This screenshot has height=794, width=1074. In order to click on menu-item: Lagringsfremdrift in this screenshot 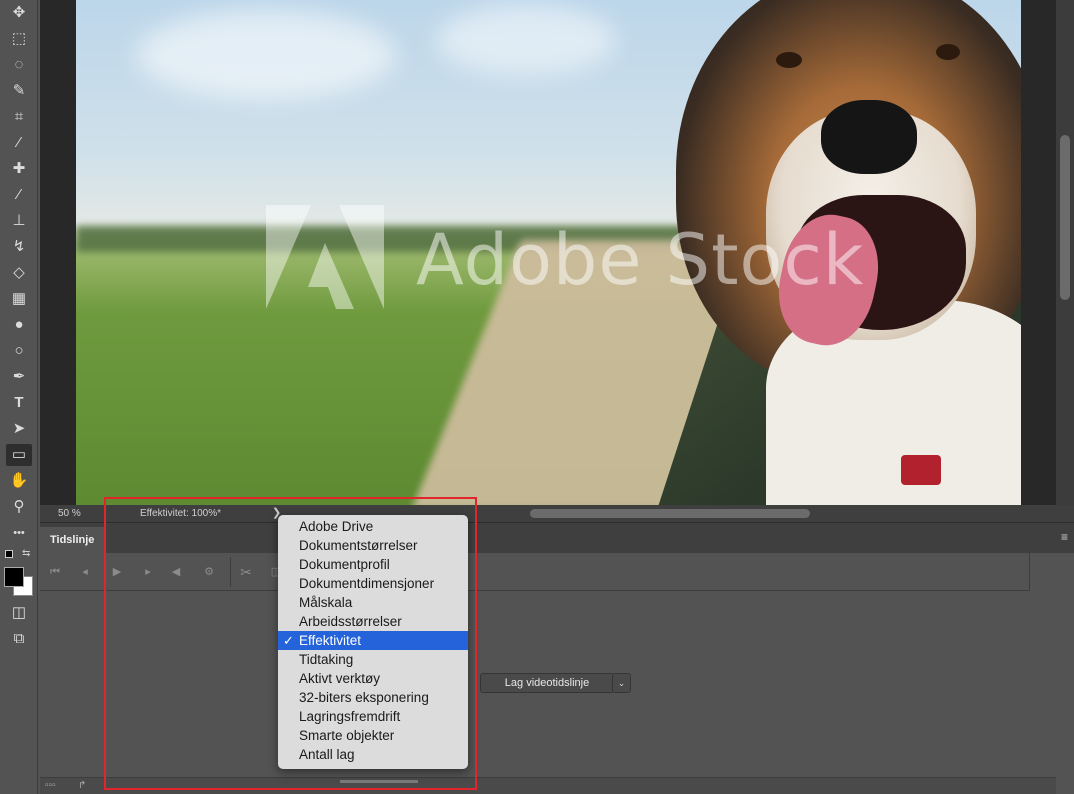, I will do `click(373, 716)`.